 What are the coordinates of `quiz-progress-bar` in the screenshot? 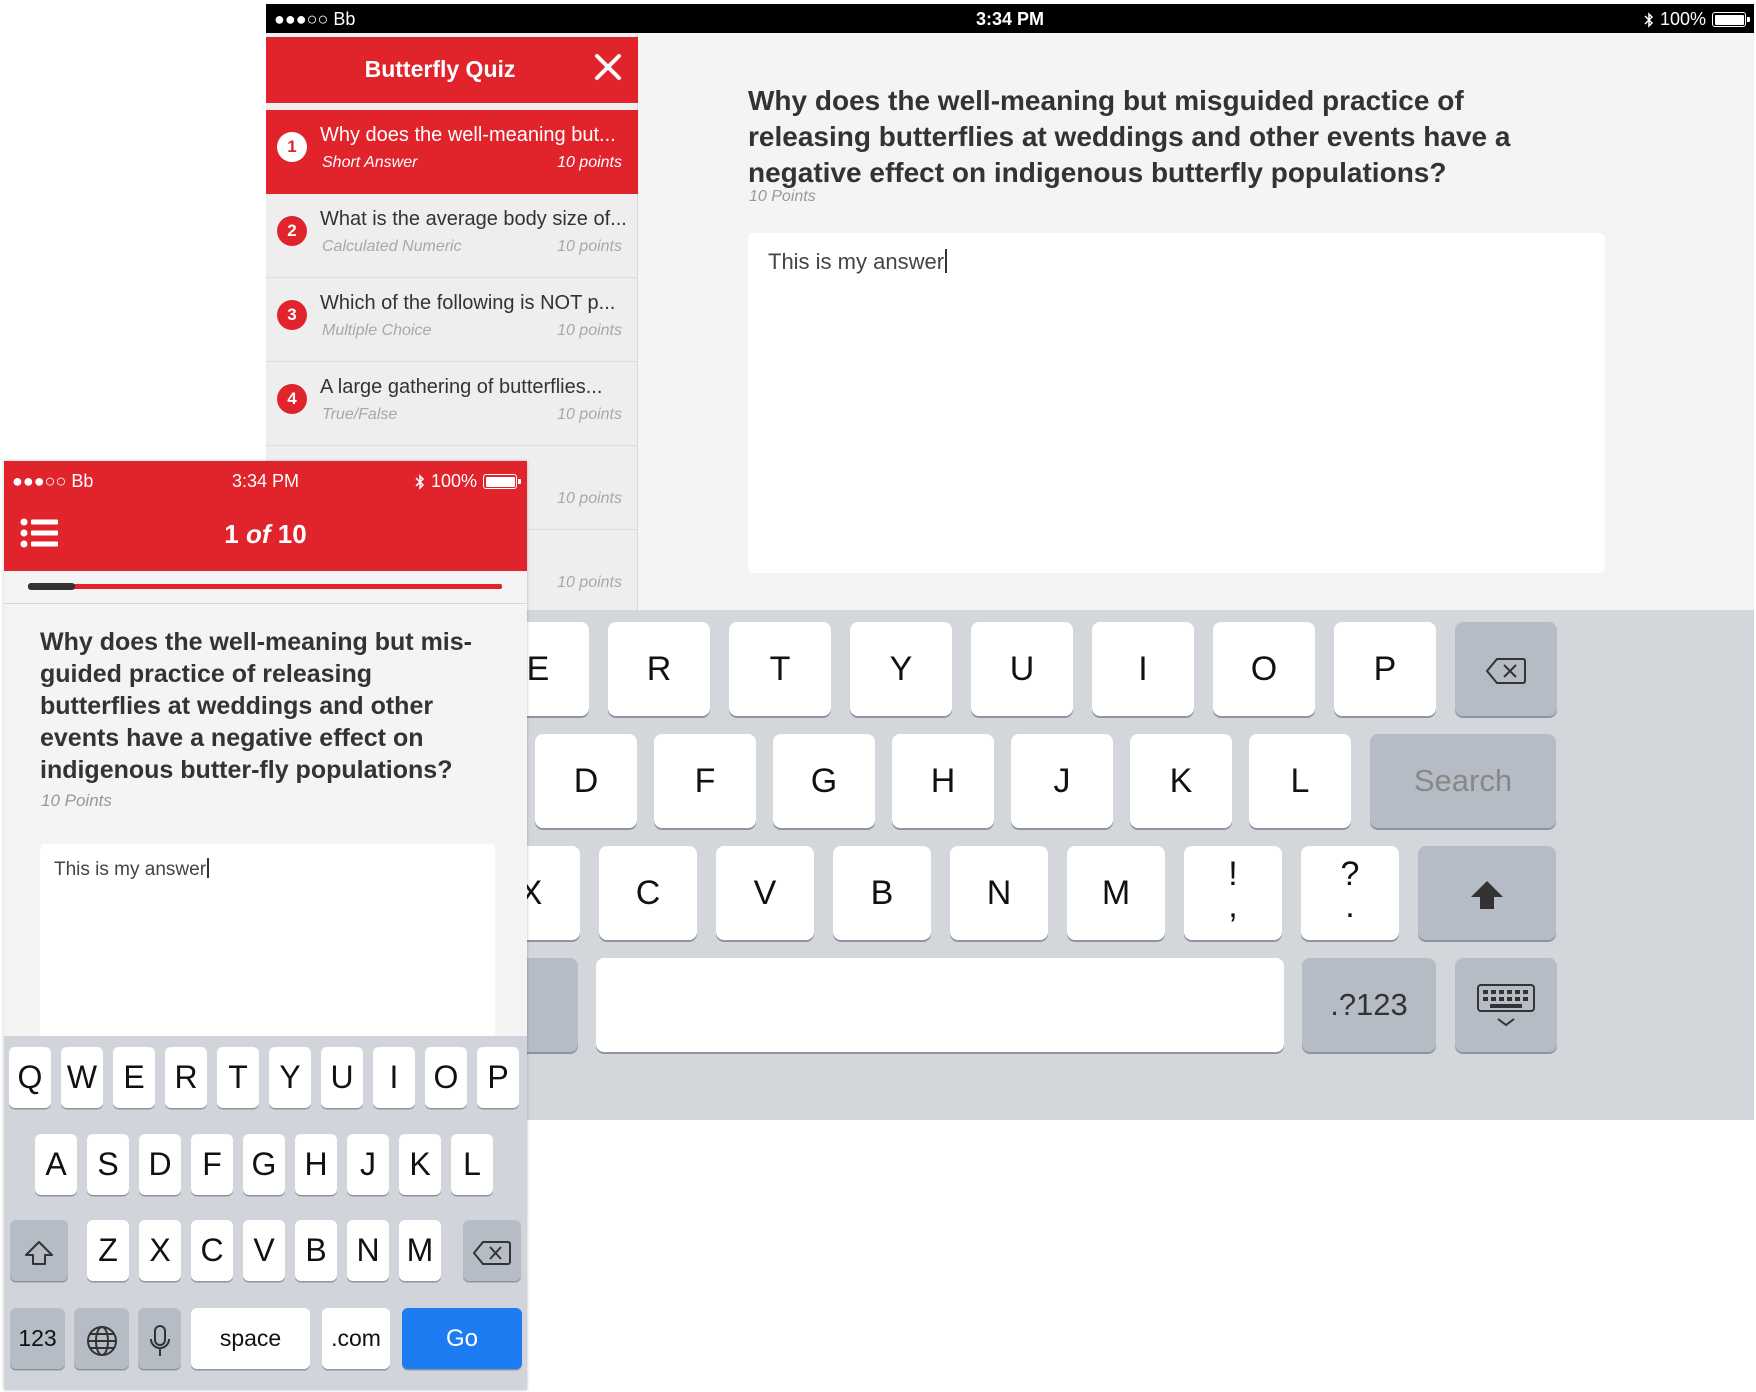 It's located at (265, 586).